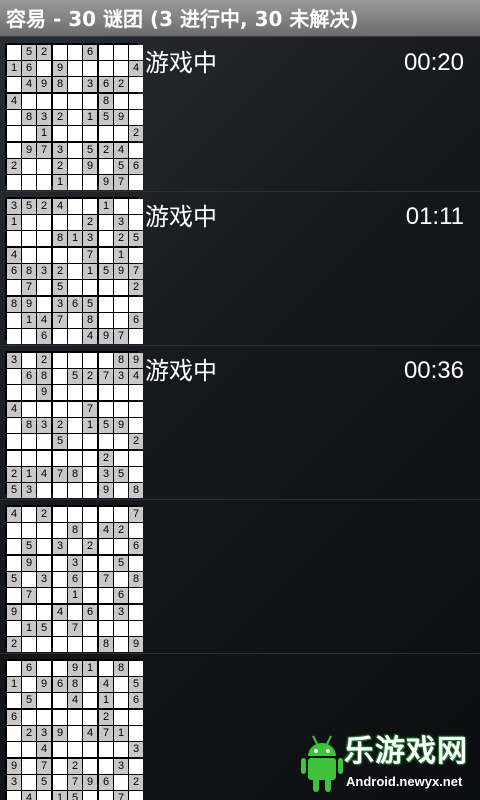  I want to click on page-title: 容易 - 30 谜团 (3 进行中, 30 未解决), so click(182, 19).